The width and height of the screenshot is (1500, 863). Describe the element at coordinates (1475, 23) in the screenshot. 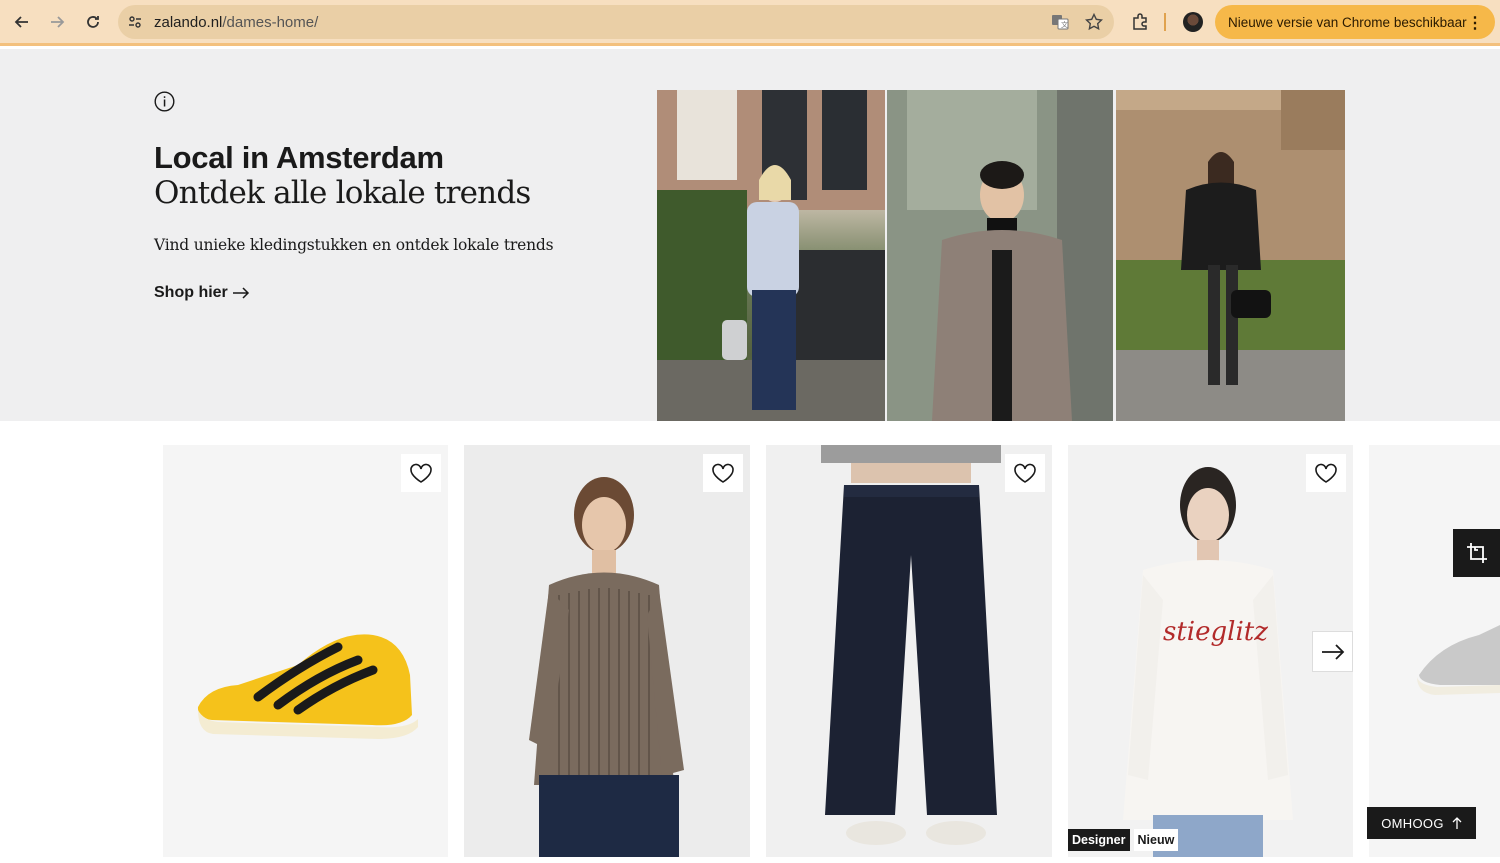

I see `more-menu-icon: ⋮` at that location.